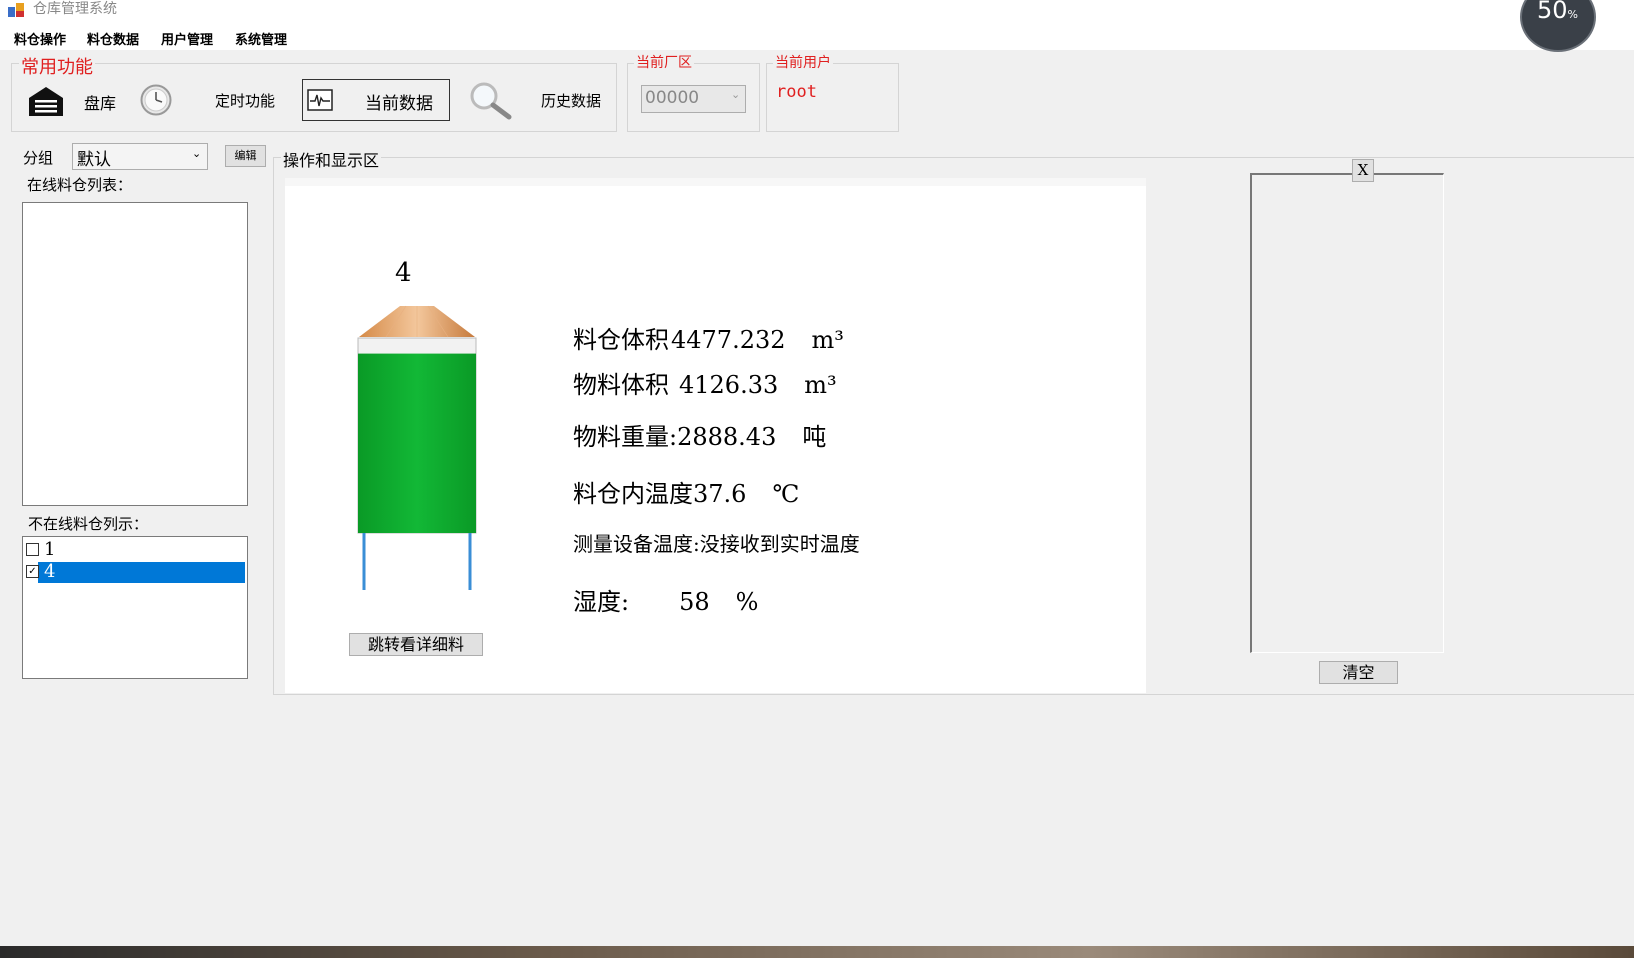 The height and width of the screenshot is (958, 1634). What do you see at coordinates (135, 354) in the screenshot?
I see `online-silo-list` at bounding box center [135, 354].